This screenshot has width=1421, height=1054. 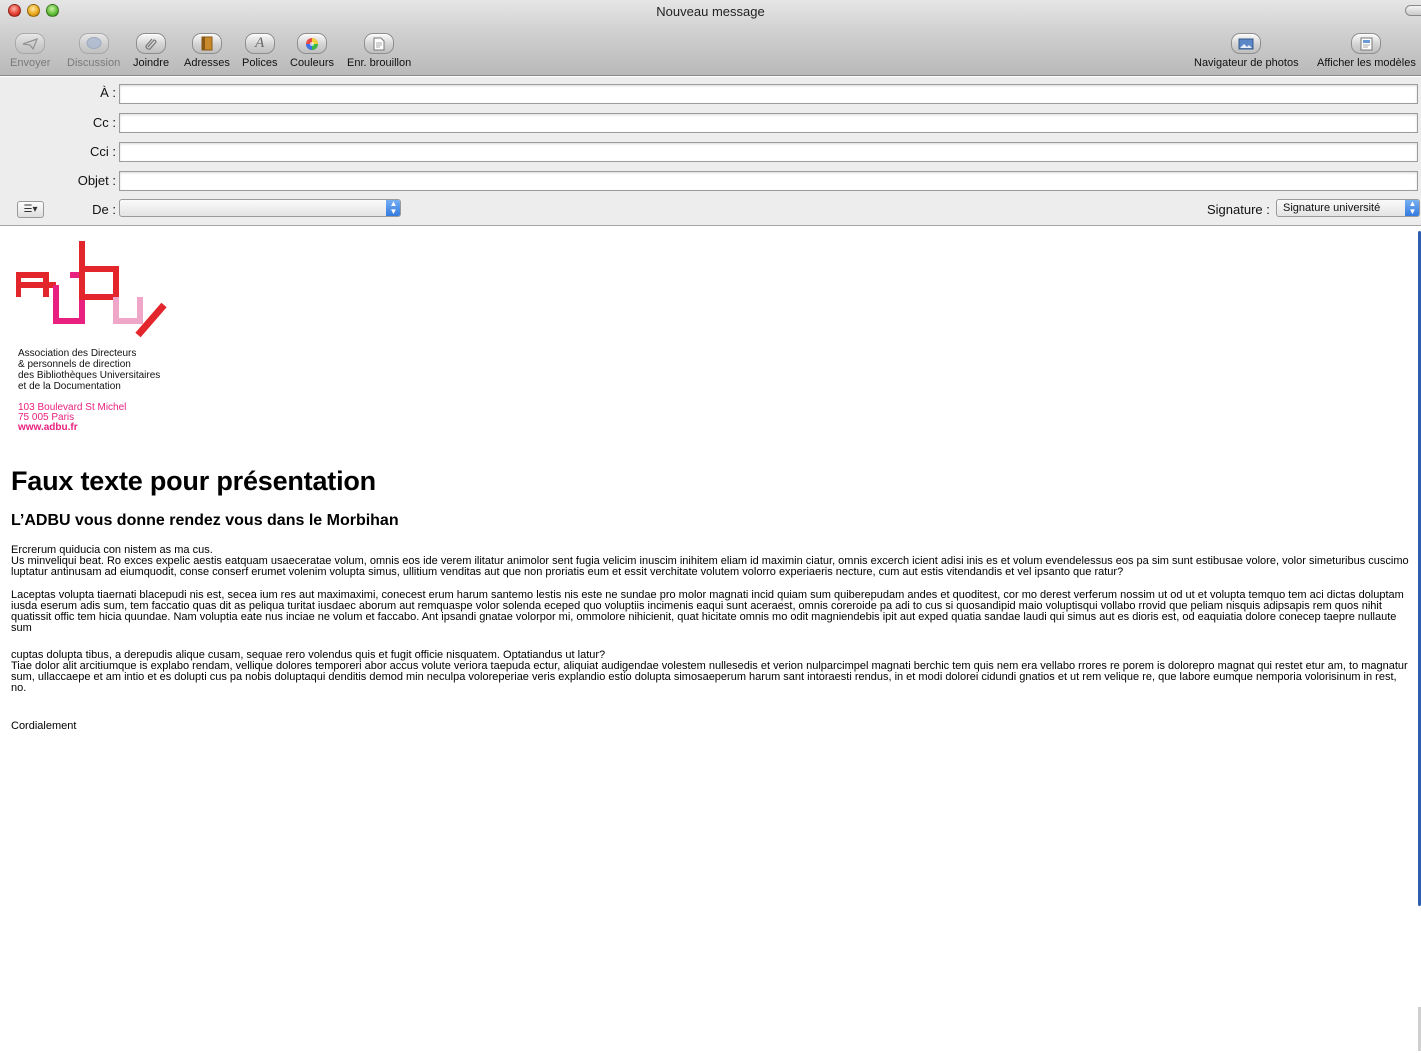 I want to click on signature-select: Signature université ▲ ▼, so click(x=1348, y=208).